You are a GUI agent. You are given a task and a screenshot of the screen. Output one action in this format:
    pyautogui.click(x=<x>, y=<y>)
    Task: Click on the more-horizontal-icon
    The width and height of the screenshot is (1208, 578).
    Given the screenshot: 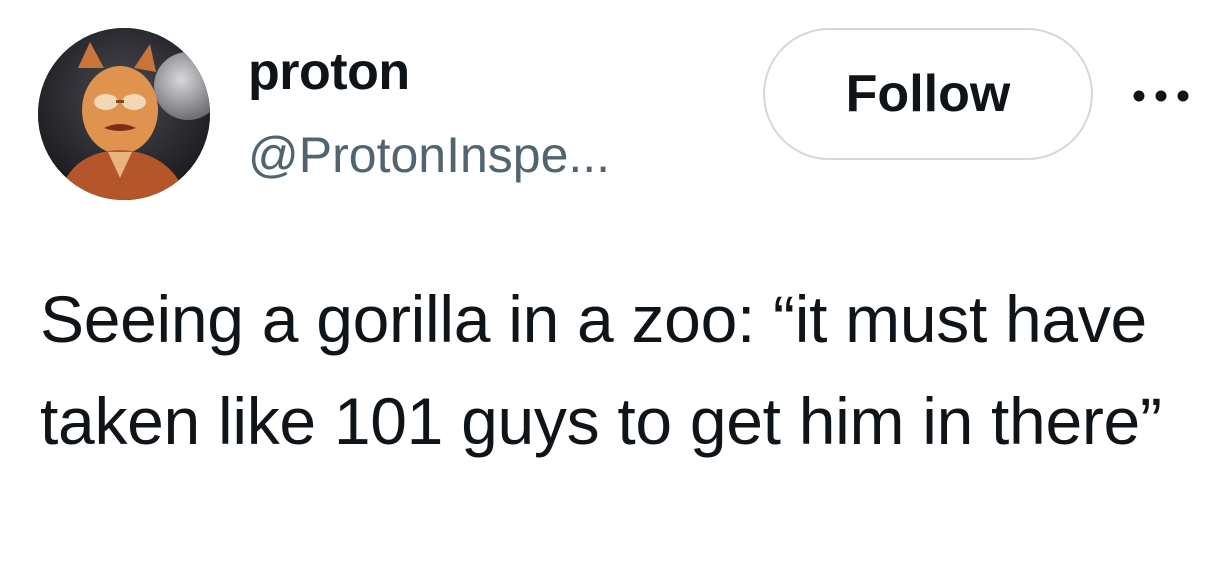 What is the action you would take?
    pyautogui.click(x=1161, y=96)
    